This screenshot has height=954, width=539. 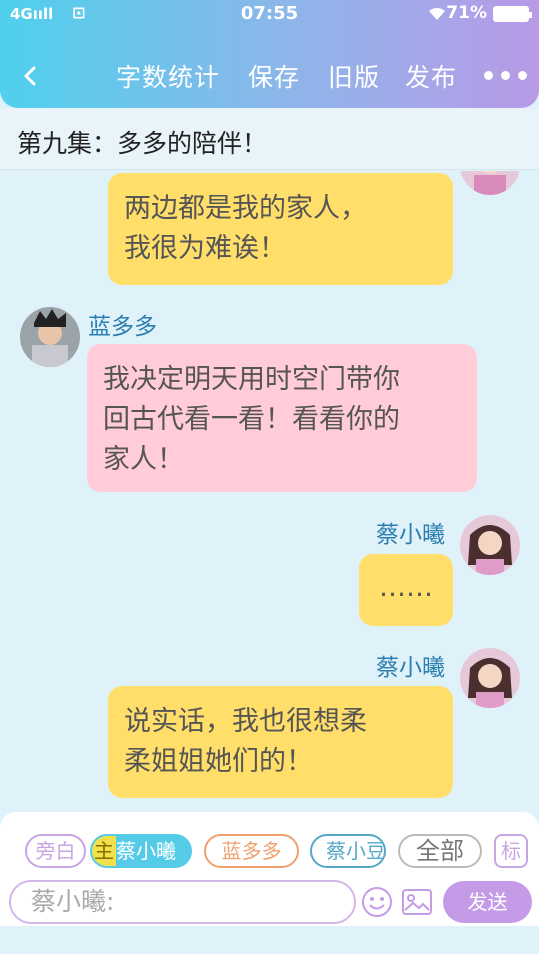 I want to click on message-line: 家人！, so click(x=143, y=459).